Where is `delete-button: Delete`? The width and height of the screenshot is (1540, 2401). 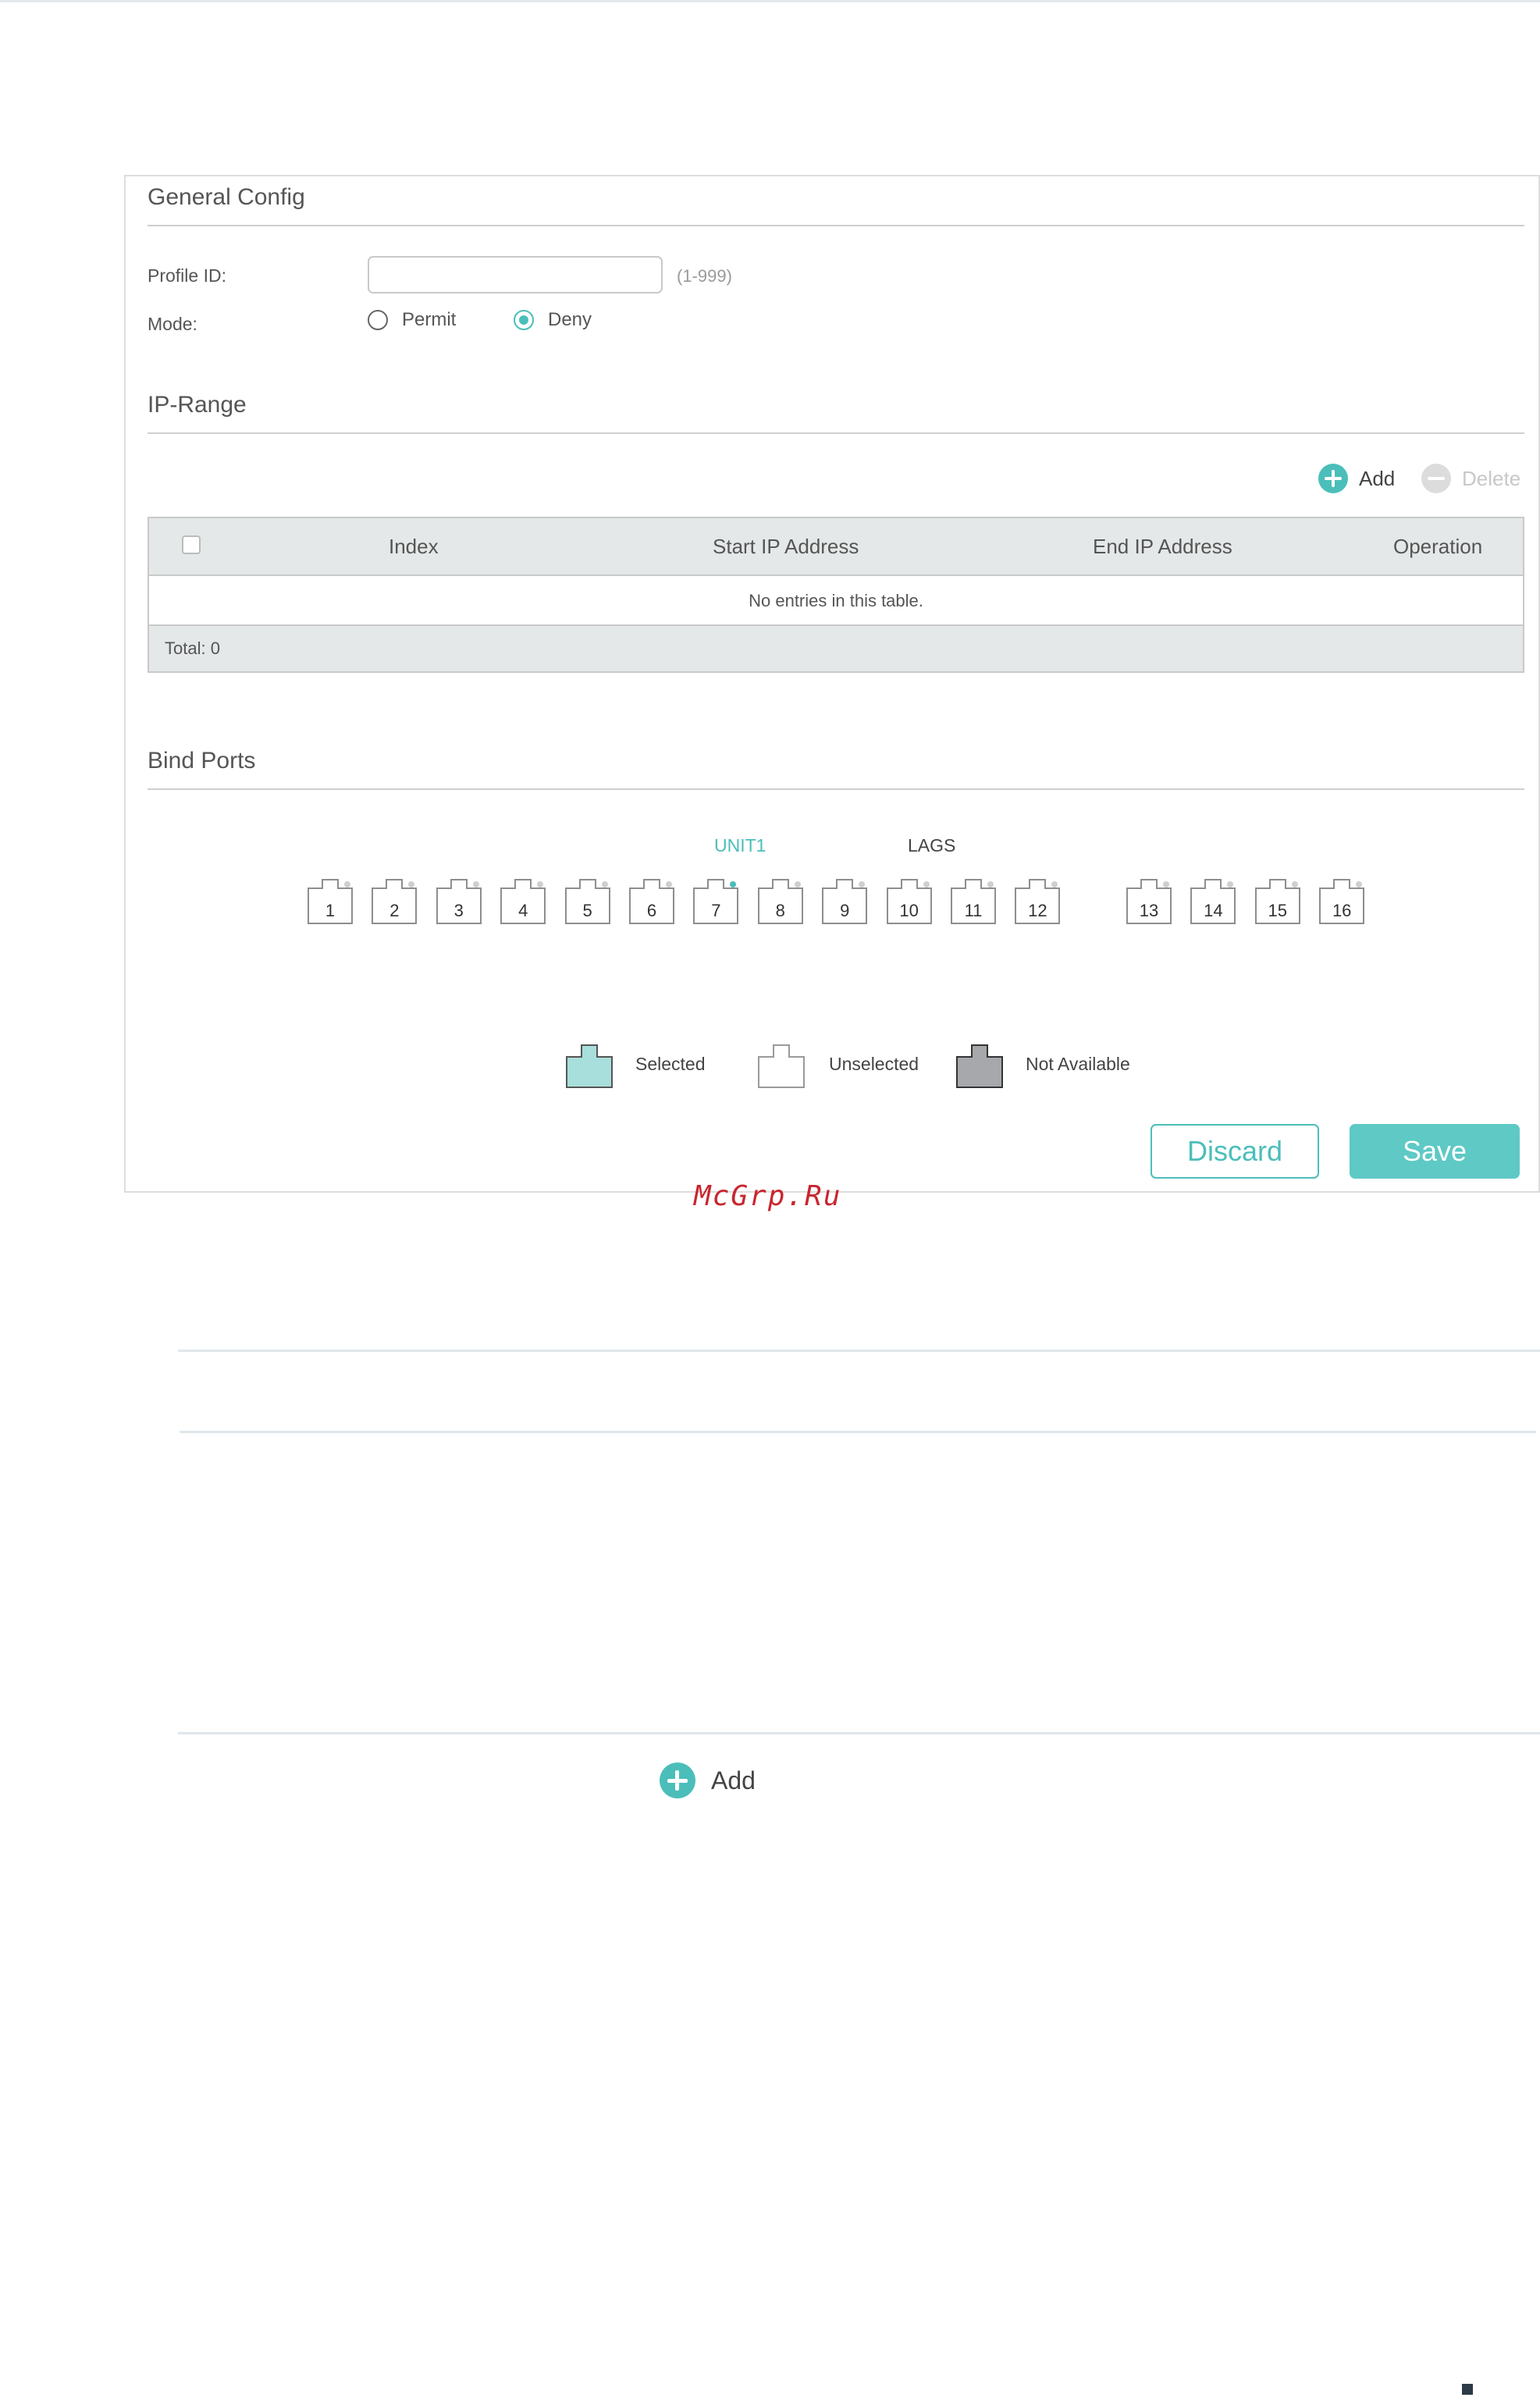 delete-button: Delete is located at coordinates (1470, 478).